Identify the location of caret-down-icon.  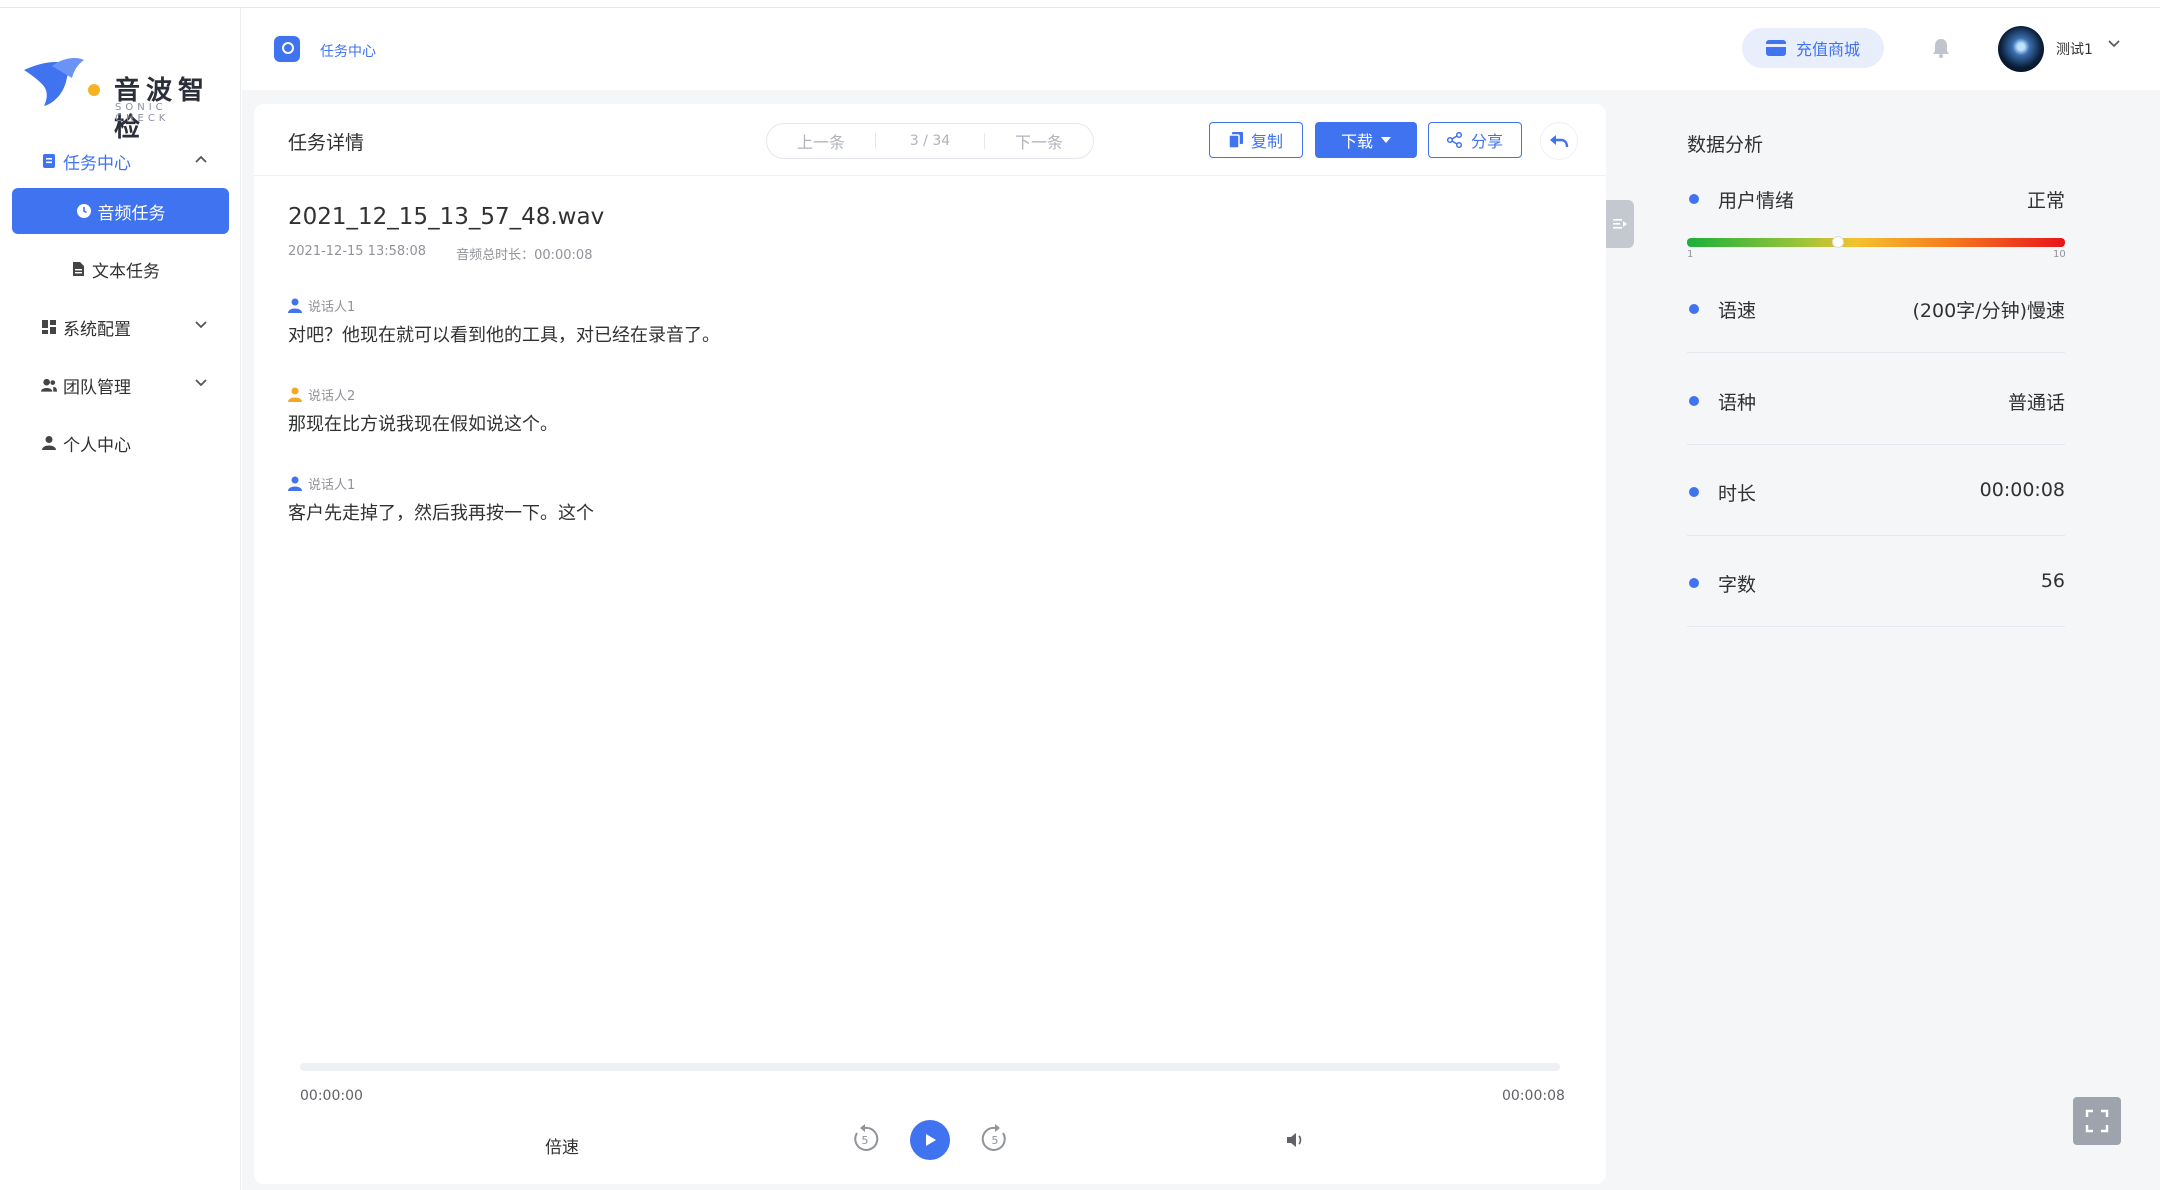
(1386, 140).